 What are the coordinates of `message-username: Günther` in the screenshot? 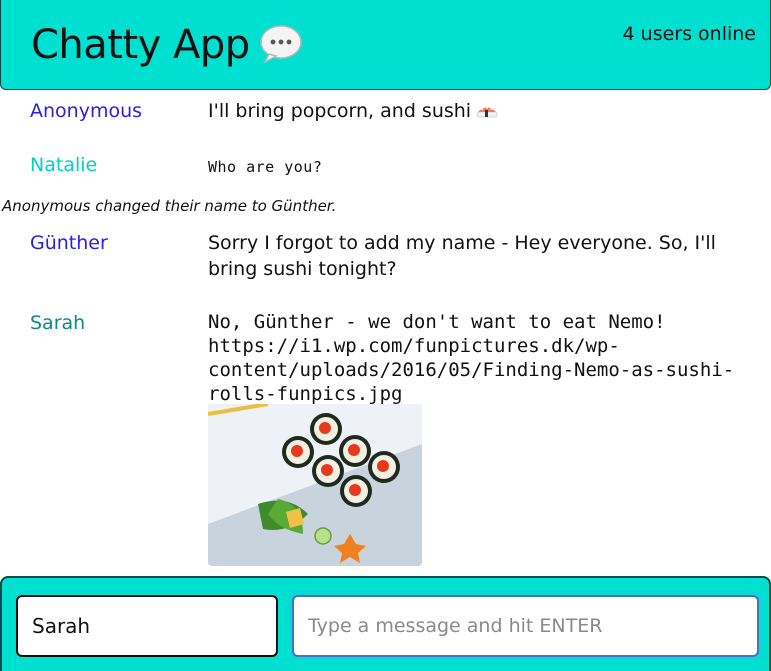 It's located at (69, 243).